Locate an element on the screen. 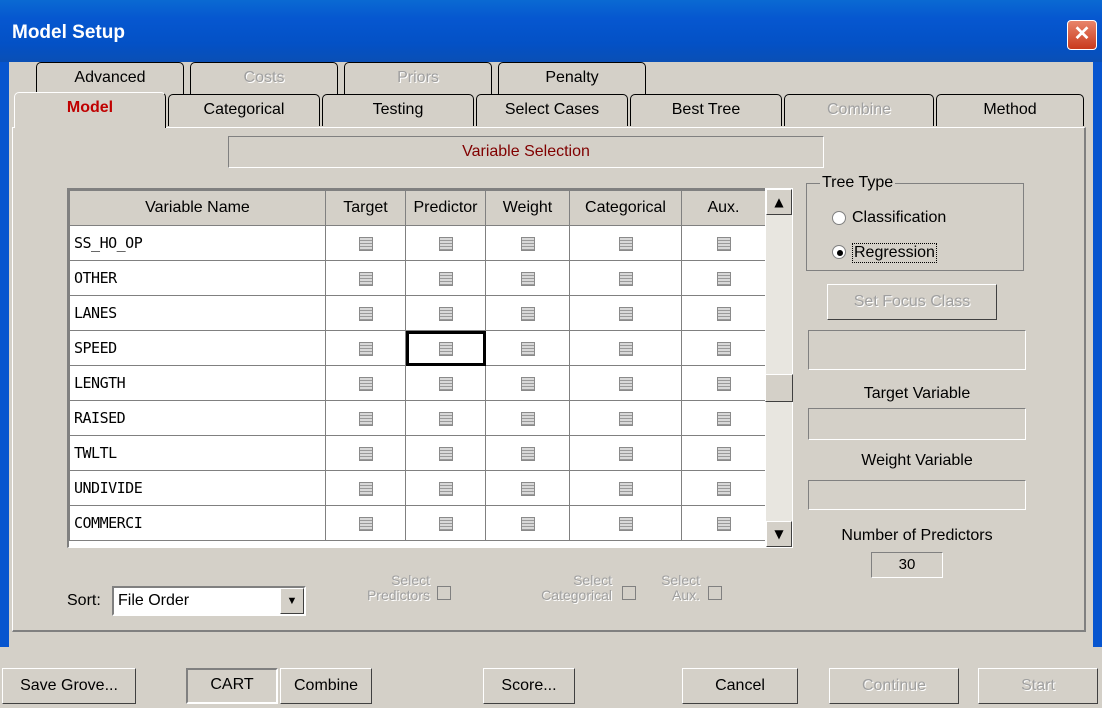 This screenshot has height=708, width=1102. radio-selected-dot is located at coordinates (840, 253).